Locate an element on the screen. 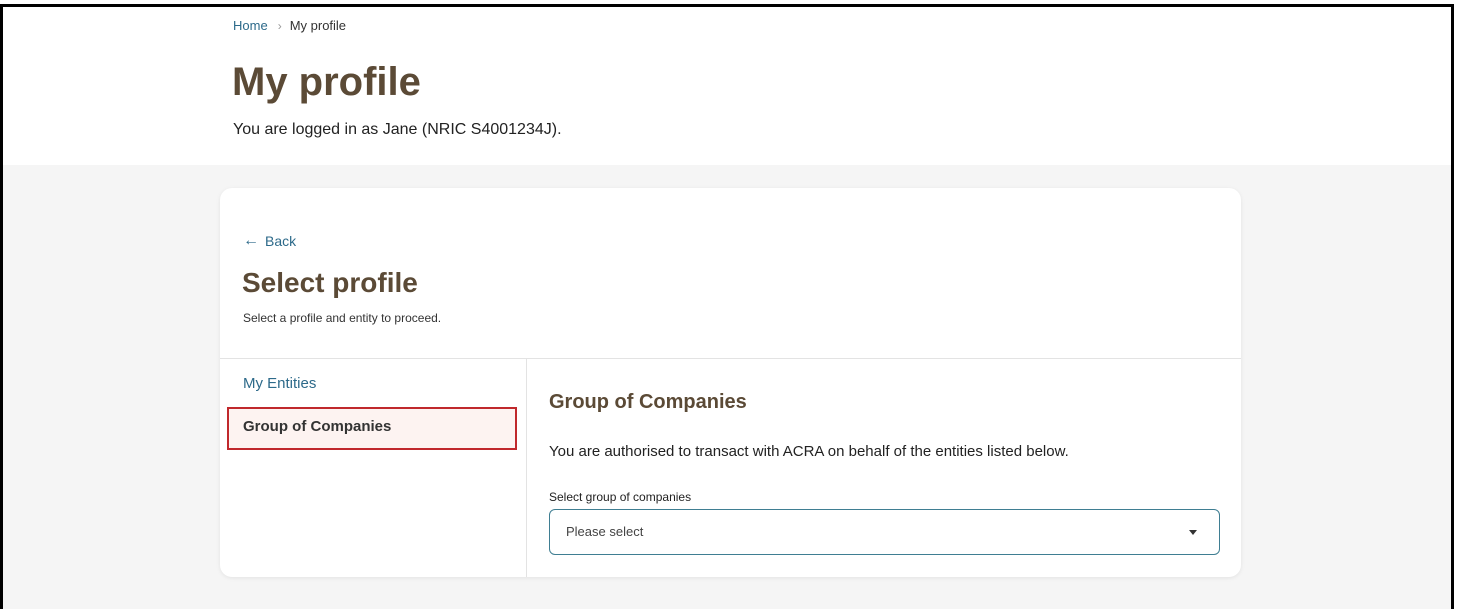 The width and height of the screenshot is (1458, 610). sidebar-heading-my-entities: My Entities is located at coordinates (279, 383).